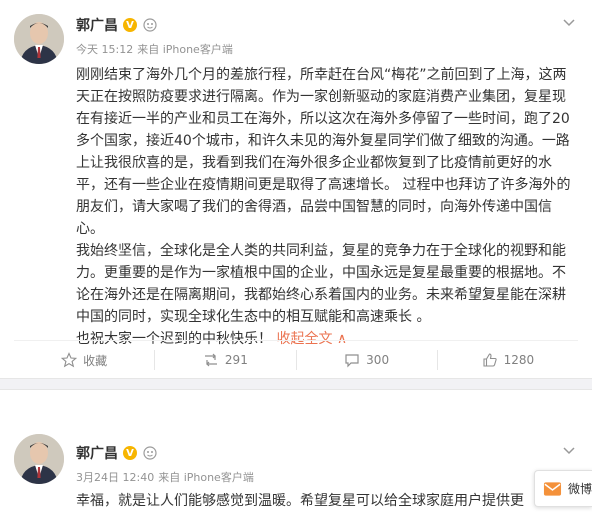 The height and width of the screenshot is (512, 592). I want to click on comment-count: 300, so click(378, 360).